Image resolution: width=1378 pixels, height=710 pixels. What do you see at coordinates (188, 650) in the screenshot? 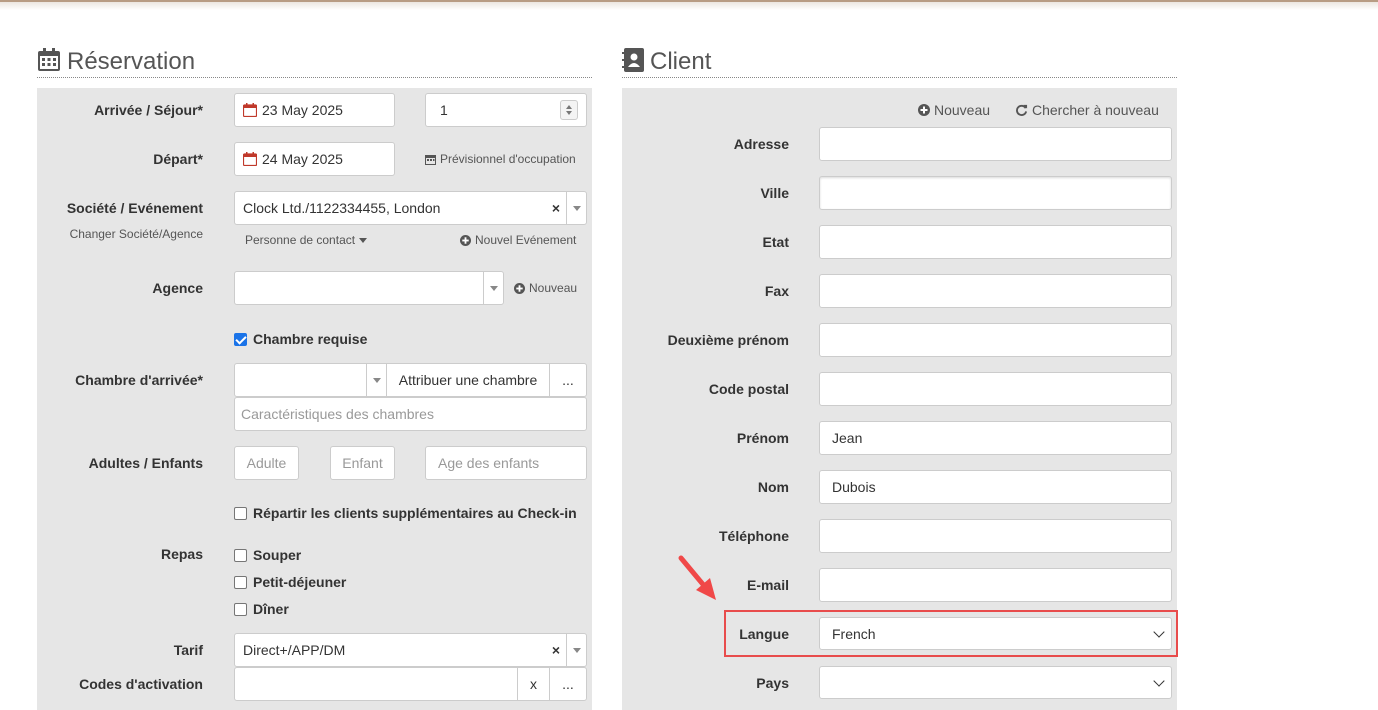
I see `rate-label: Tarif` at bounding box center [188, 650].